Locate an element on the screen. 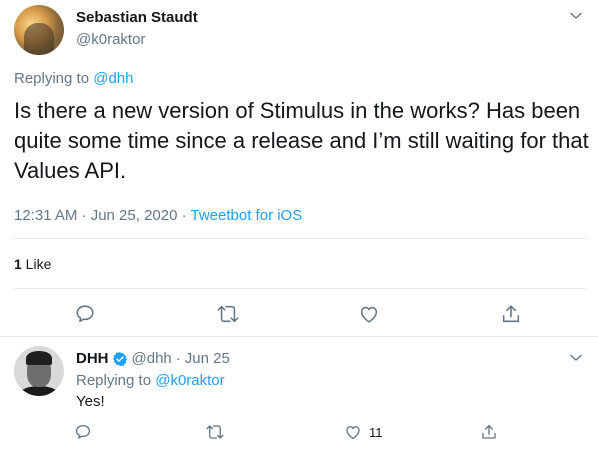  verified-badge-icon is located at coordinates (120, 359).